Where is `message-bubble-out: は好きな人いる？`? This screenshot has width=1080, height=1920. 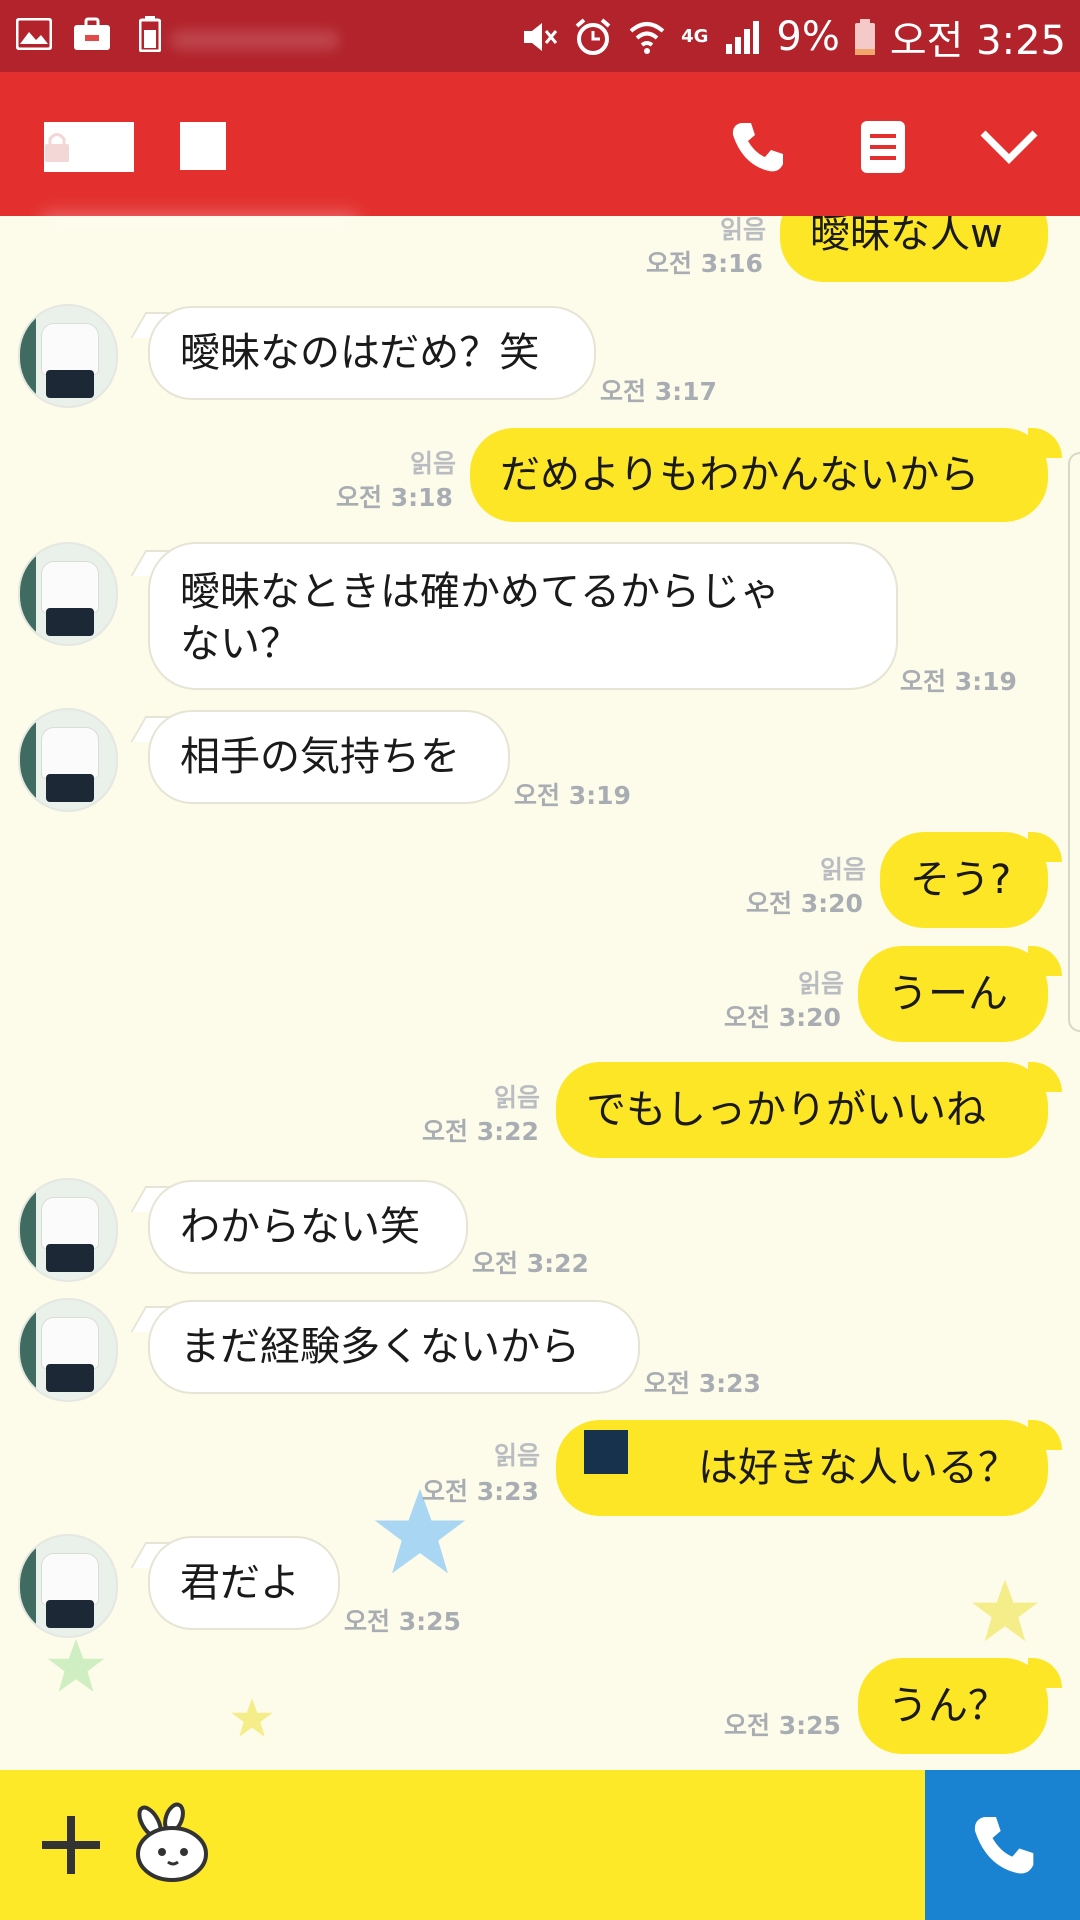 message-bubble-out: は好きな人いる？ is located at coordinates (802, 1468).